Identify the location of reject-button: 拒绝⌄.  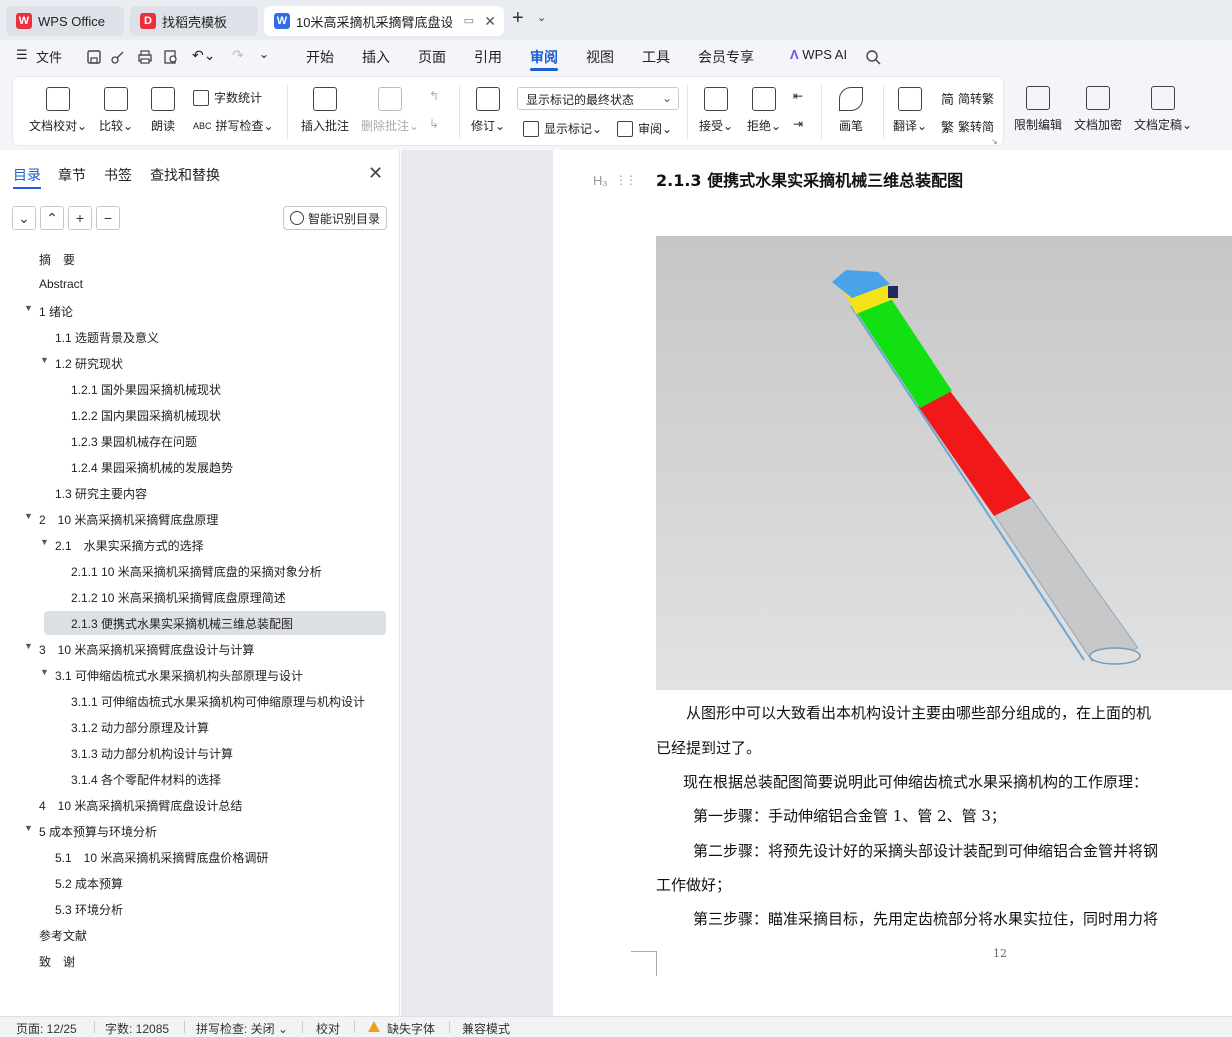
(764, 110).